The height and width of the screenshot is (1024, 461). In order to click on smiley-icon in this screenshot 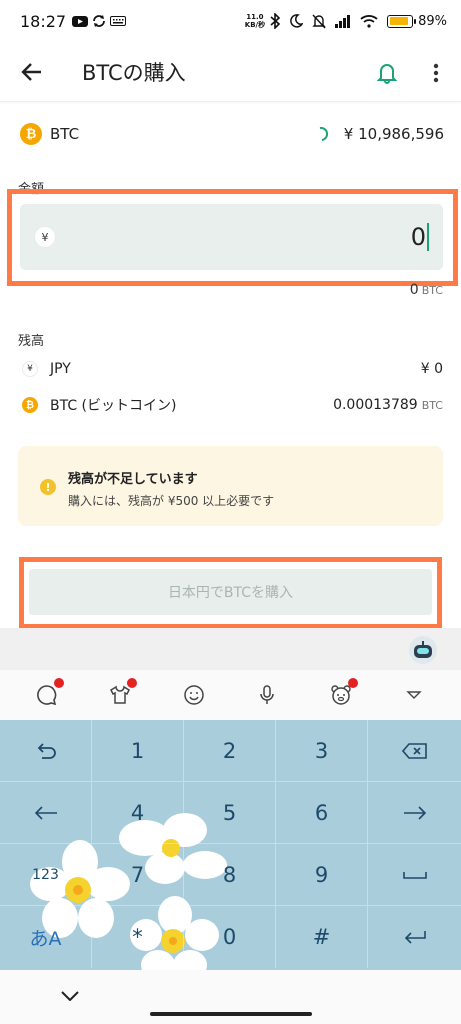, I will do `click(194, 695)`.